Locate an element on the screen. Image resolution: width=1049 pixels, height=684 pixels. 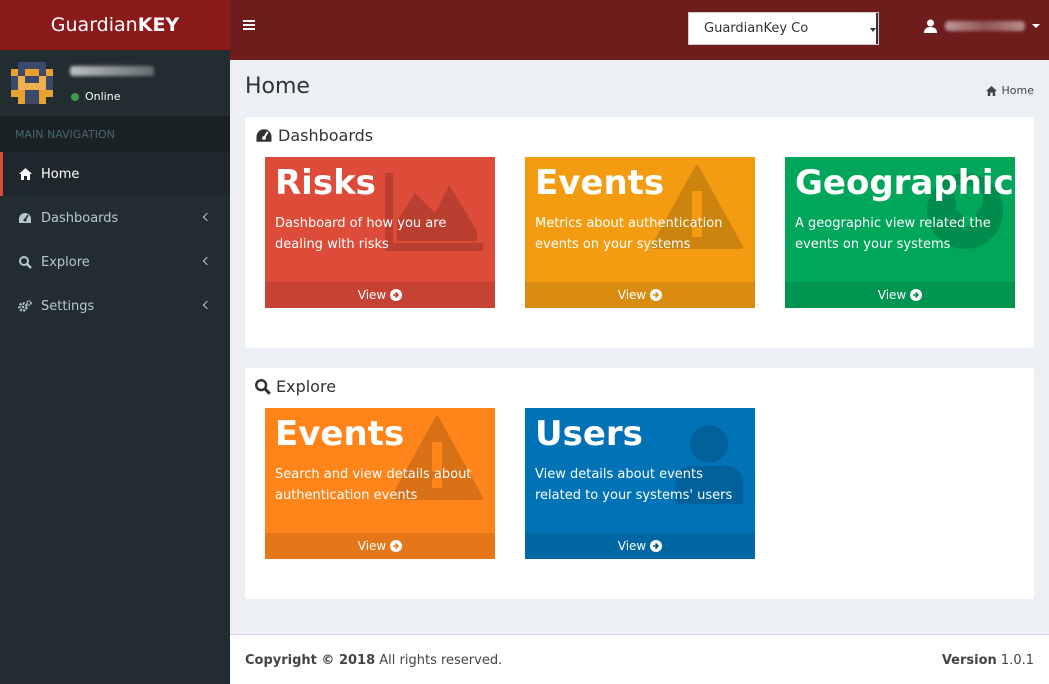
rights-text: All rights reserved. is located at coordinates (441, 660).